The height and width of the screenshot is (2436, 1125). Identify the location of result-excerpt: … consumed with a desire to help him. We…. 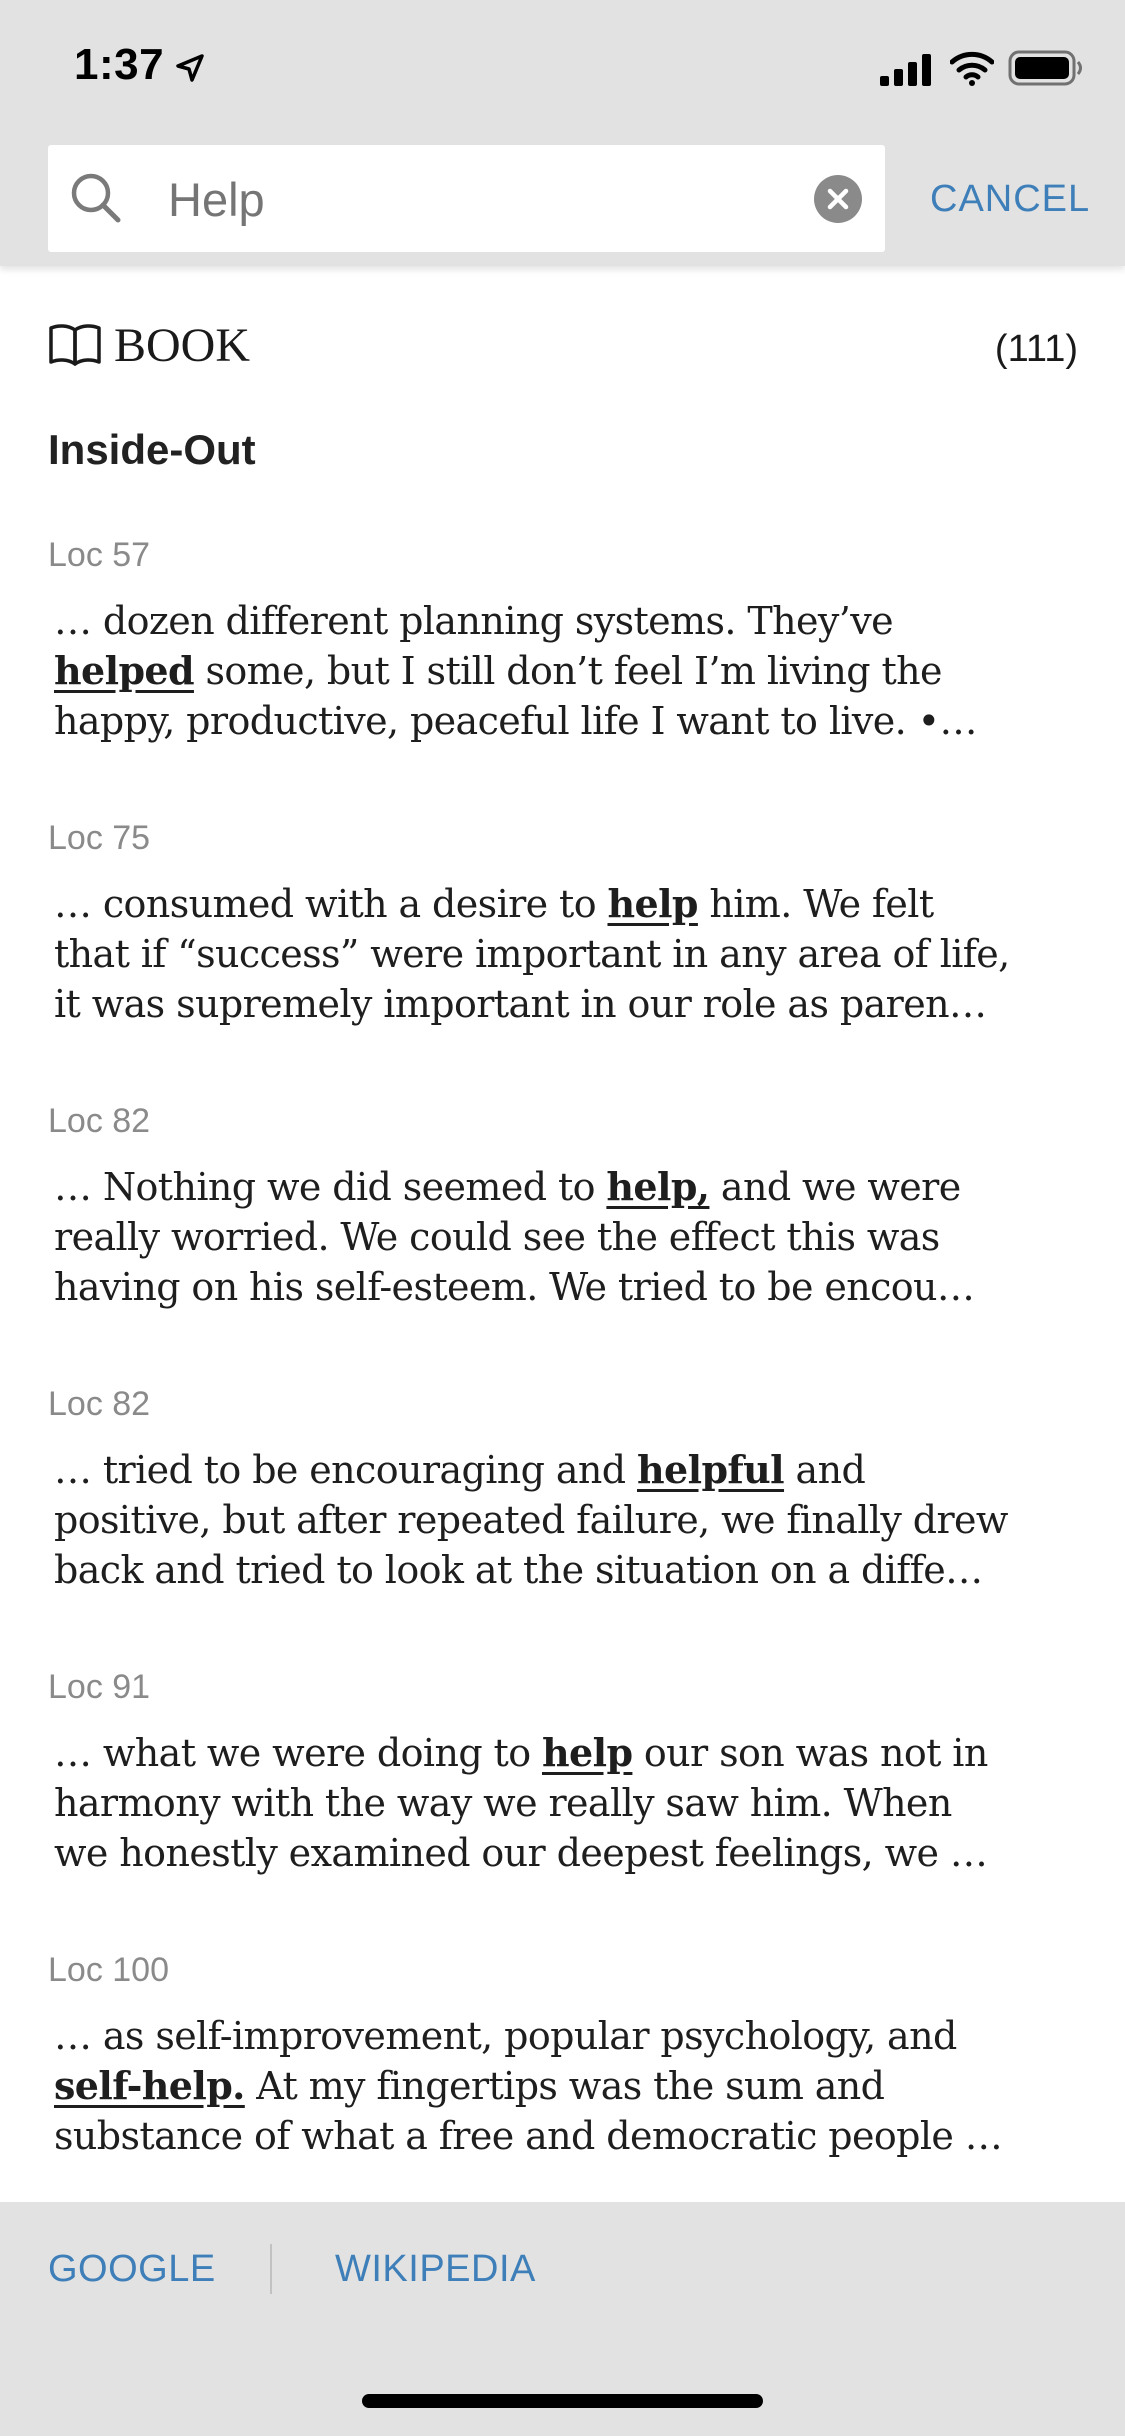
(568, 954).